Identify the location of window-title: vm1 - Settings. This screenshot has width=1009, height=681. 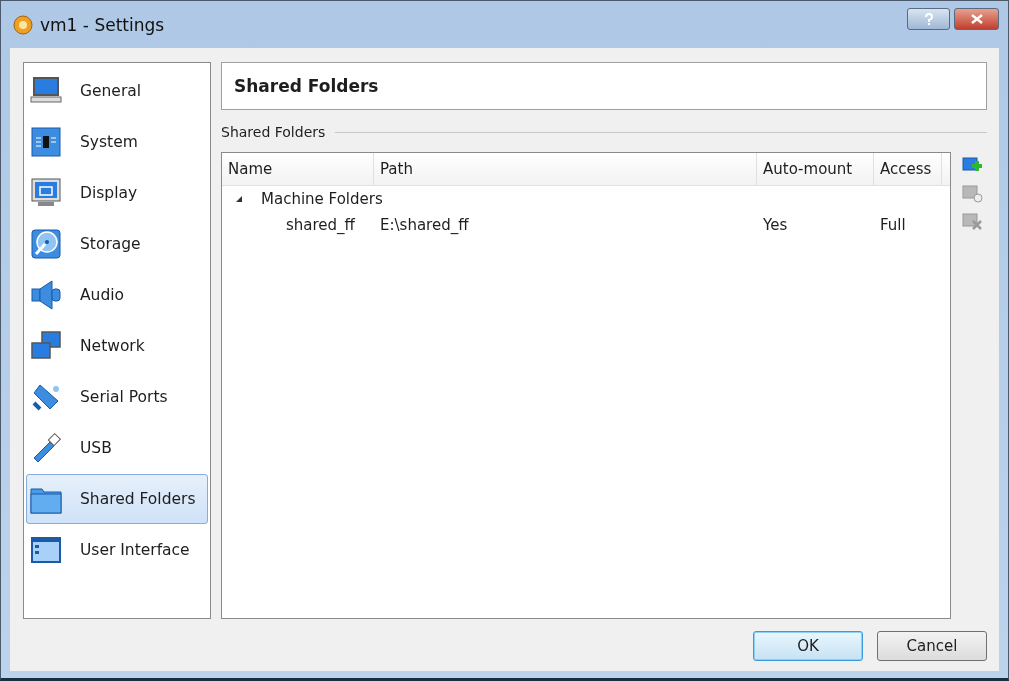
(102, 24).